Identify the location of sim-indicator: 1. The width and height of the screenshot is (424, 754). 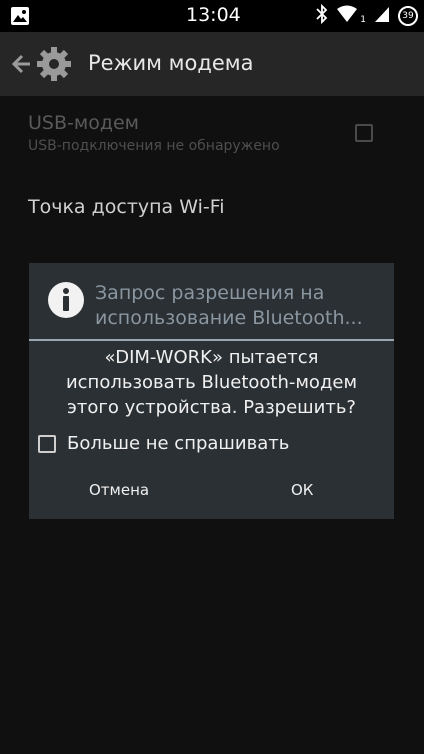
(363, 20).